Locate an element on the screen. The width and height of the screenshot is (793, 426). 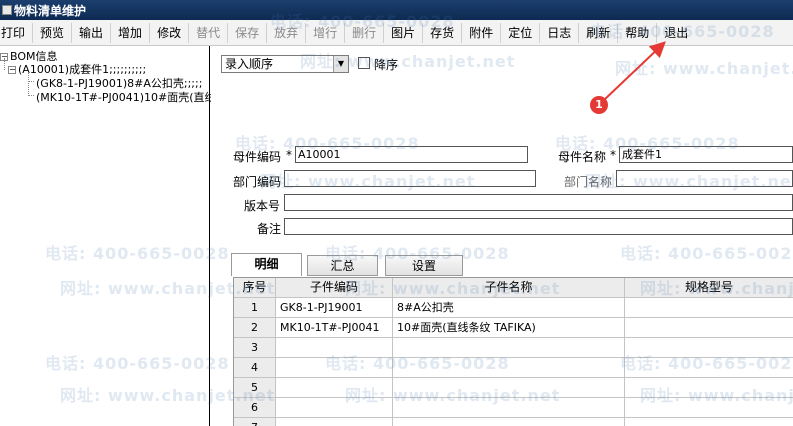
descending-label: 降序 is located at coordinates (386, 65).